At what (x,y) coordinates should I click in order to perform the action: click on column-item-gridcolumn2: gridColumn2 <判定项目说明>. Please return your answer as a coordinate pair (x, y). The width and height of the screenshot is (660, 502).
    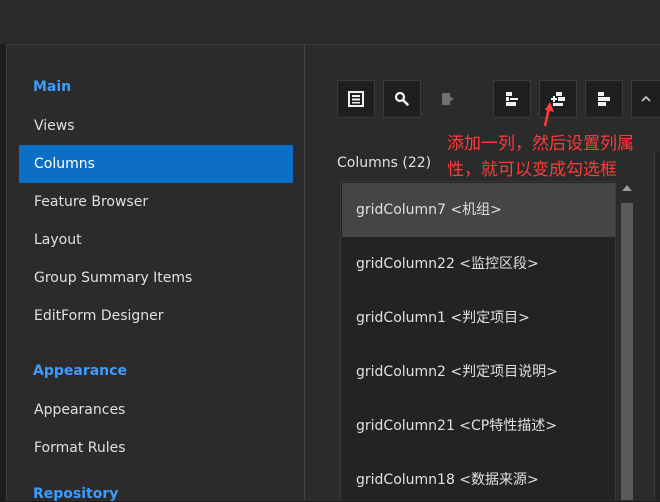
    Looking at the image, I should click on (478, 372).